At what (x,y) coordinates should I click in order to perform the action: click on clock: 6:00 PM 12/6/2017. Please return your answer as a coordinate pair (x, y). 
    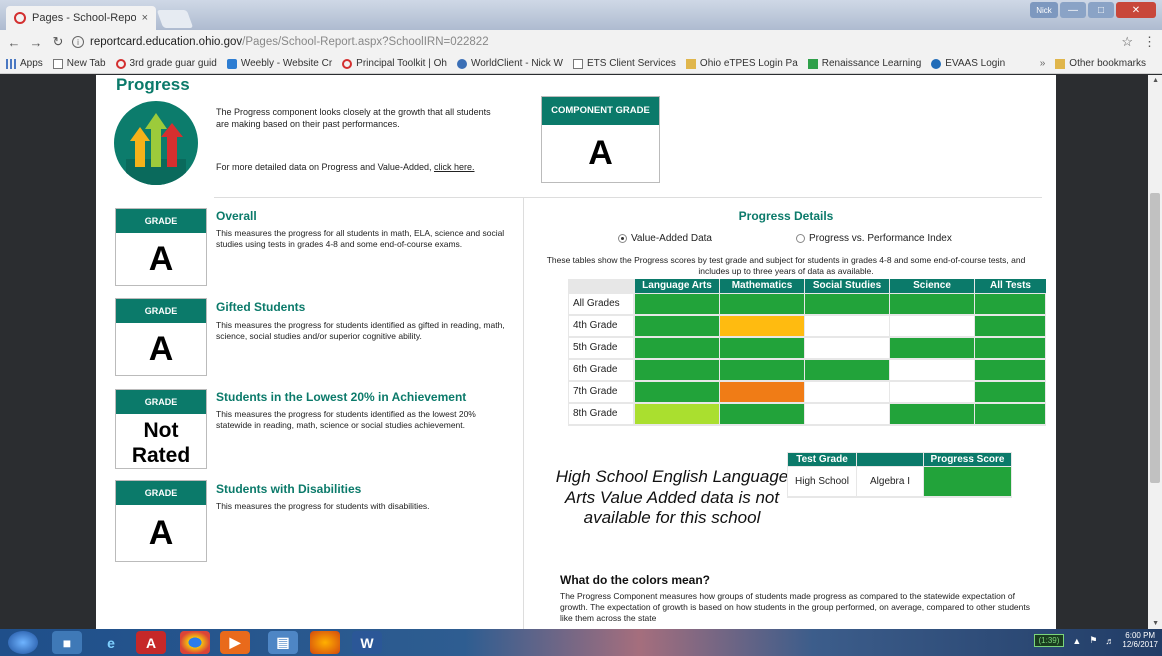
    Looking at the image, I should click on (1140, 640).